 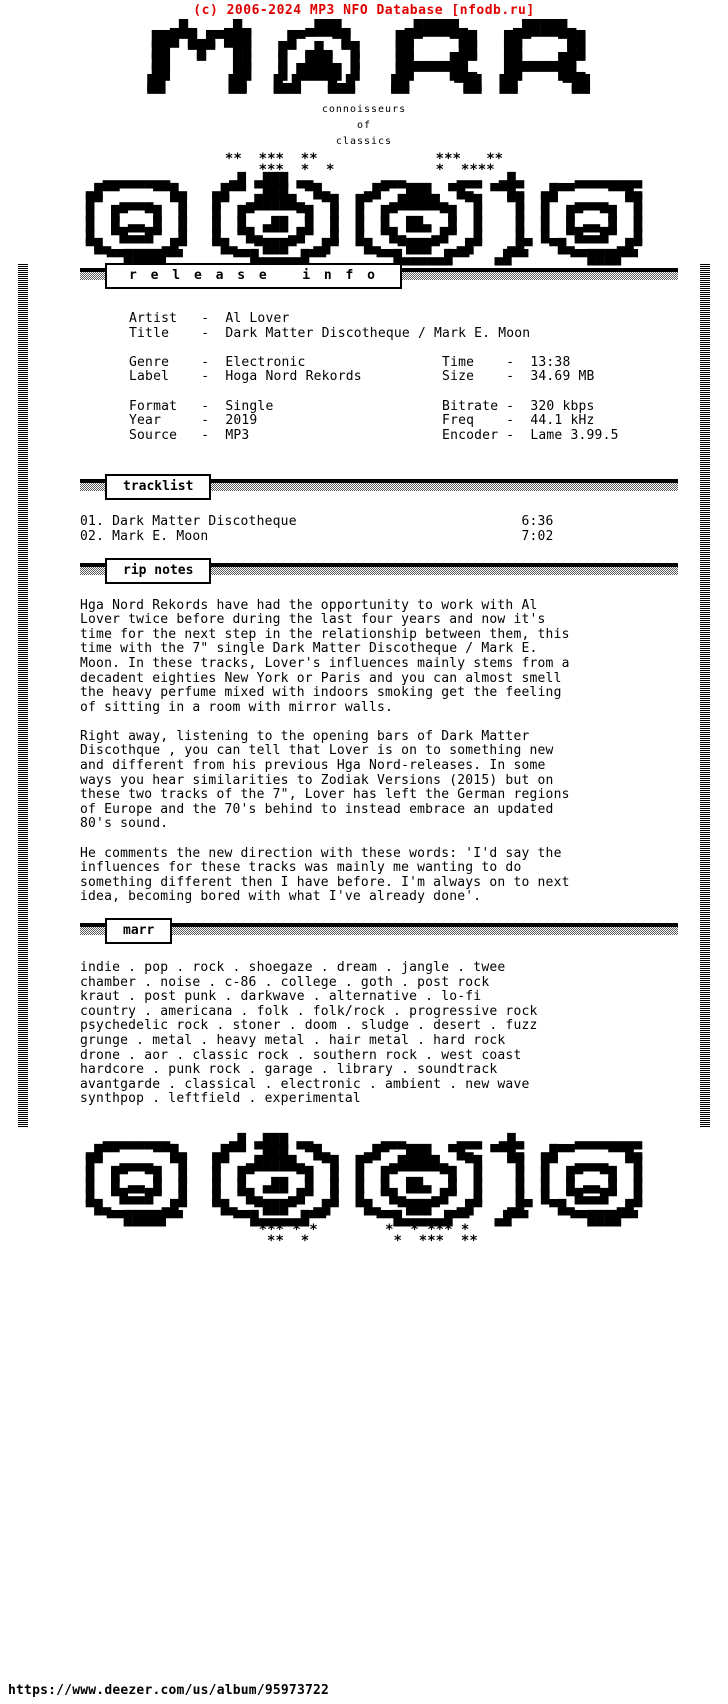 I want to click on ornament-bottom-stars: *** * * * * *** * ** * * *** **, so click(x=368, y=1235).